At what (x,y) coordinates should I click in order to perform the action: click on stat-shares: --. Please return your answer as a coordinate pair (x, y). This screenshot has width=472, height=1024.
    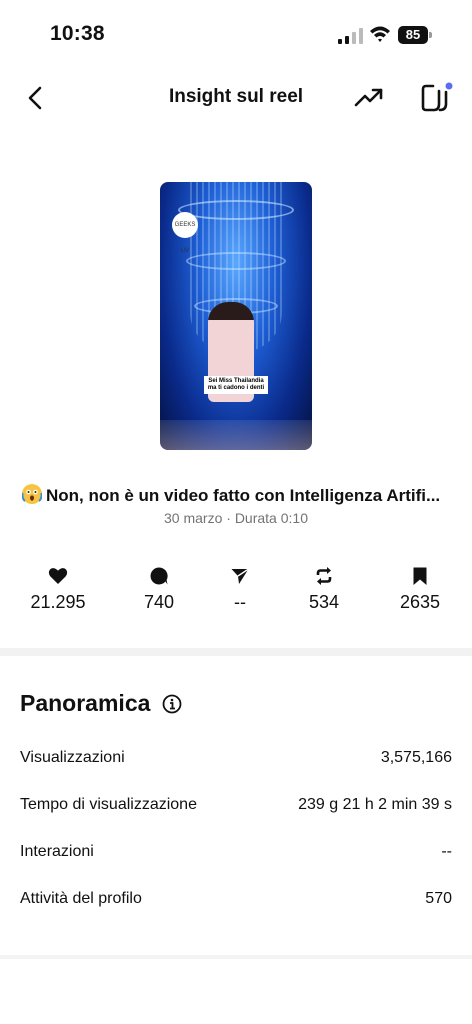
    Looking at the image, I should click on (240, 589).